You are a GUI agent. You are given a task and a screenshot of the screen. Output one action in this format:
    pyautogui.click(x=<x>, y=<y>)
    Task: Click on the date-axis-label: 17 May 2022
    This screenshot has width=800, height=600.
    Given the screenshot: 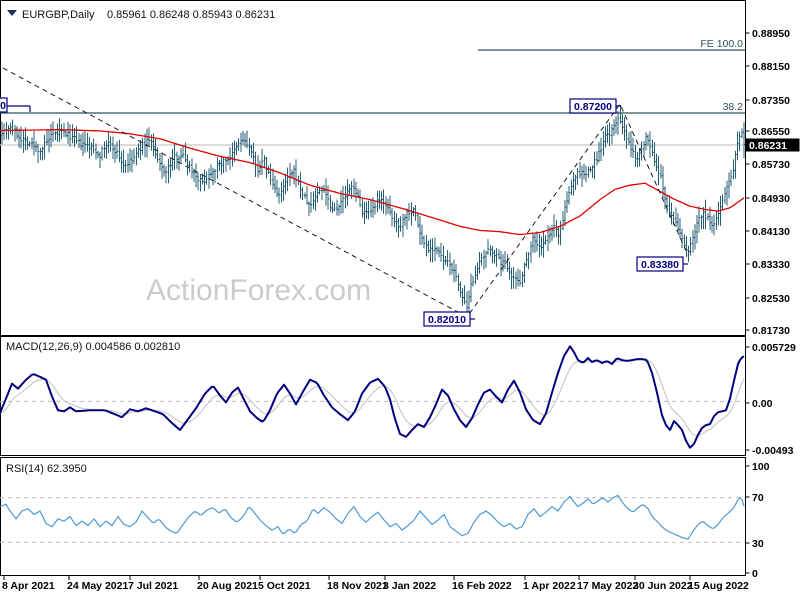 What is the action you would take?
    pyautogui.click(x=607, y=586)
    